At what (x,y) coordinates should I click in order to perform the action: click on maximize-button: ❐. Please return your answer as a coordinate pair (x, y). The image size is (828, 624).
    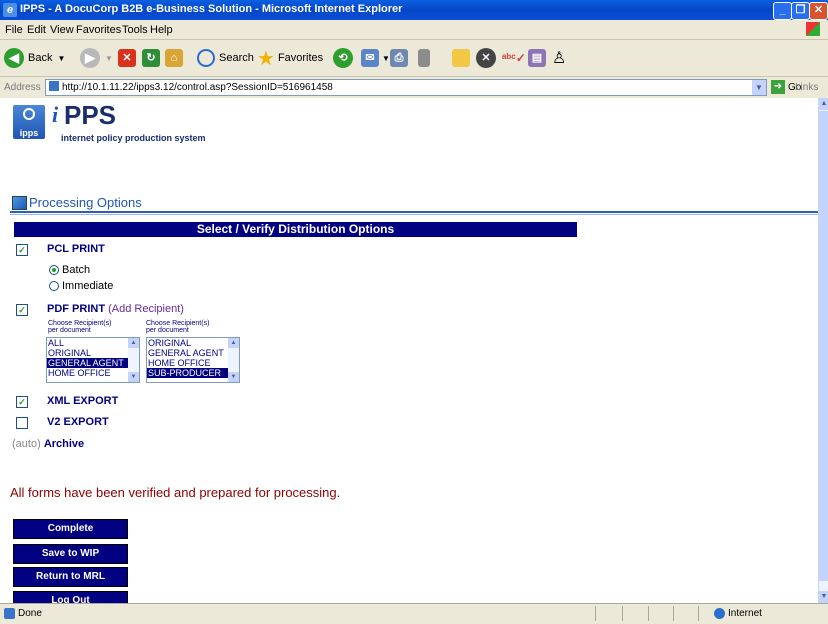
    Looking at the image, I should click on (800, 11).